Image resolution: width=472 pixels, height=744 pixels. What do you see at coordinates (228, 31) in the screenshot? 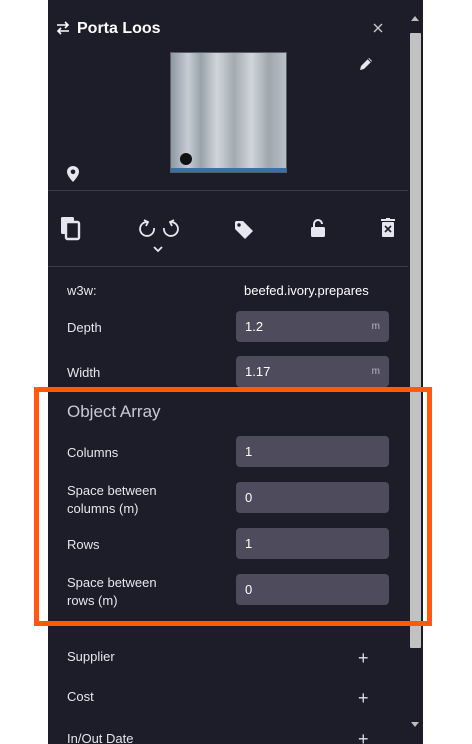
I see `panel-header: Porta Loos` at bounding box center [228, 31].